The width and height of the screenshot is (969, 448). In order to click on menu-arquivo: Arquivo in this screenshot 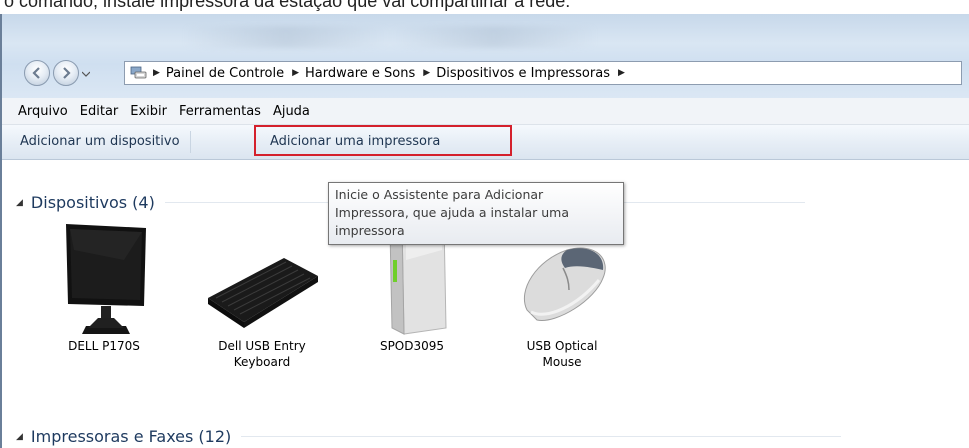, I will do `click(43, 111)`.